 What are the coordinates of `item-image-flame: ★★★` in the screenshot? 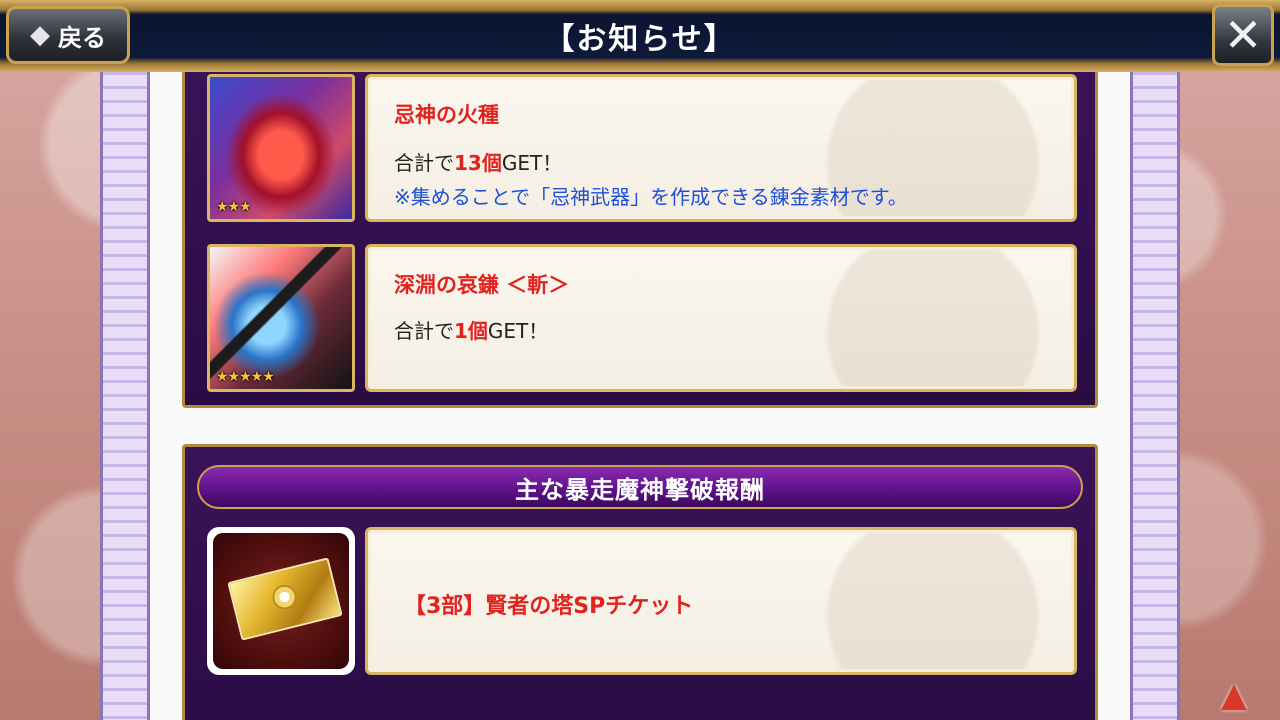 It's located at (281, 148).